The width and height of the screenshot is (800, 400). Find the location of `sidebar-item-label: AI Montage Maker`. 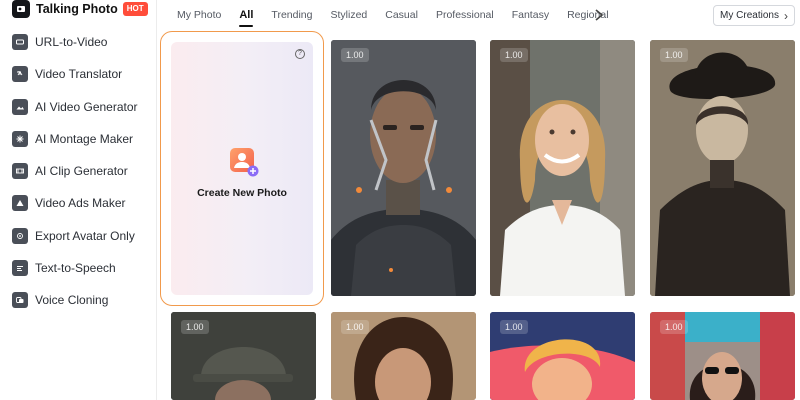

sidebar-item-label: AI Montage Maker is located at coordinates (84, 139).